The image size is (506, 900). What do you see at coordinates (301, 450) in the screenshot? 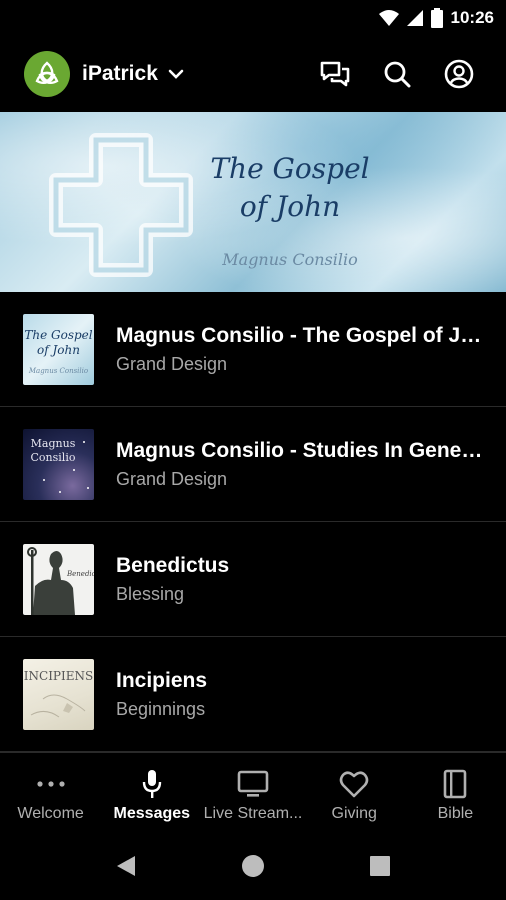
I see `series-title: Magnus Consilio - Studies In Genesis` at bounding box center [301, 450].